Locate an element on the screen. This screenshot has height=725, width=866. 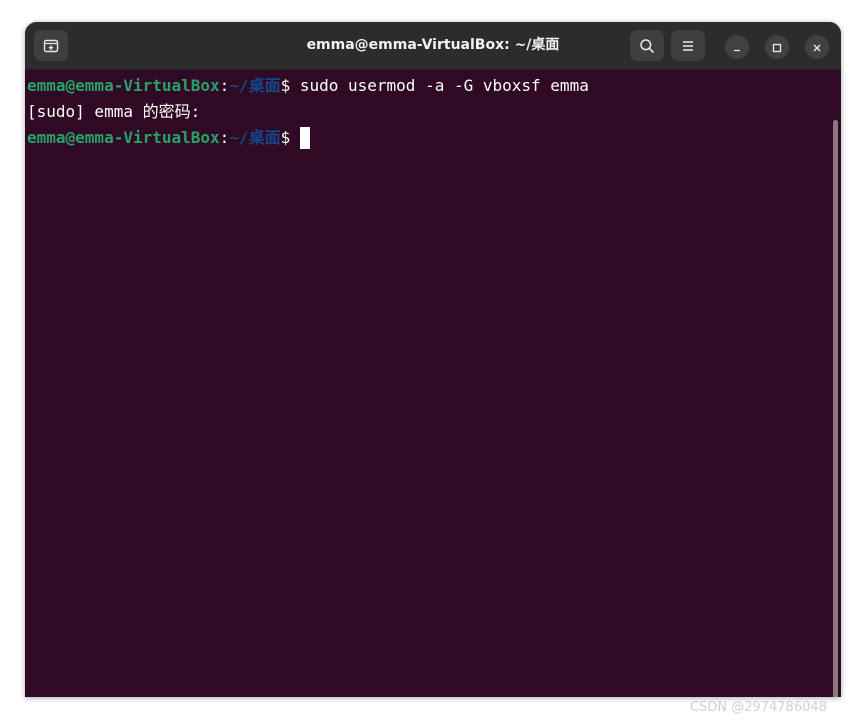
hamburger-menu-icon is located at coordinates (688, 46).